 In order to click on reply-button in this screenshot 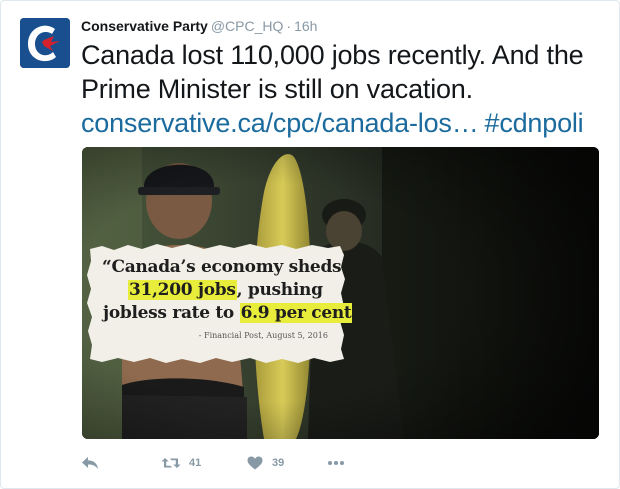, I will do `click(90, 463)`.